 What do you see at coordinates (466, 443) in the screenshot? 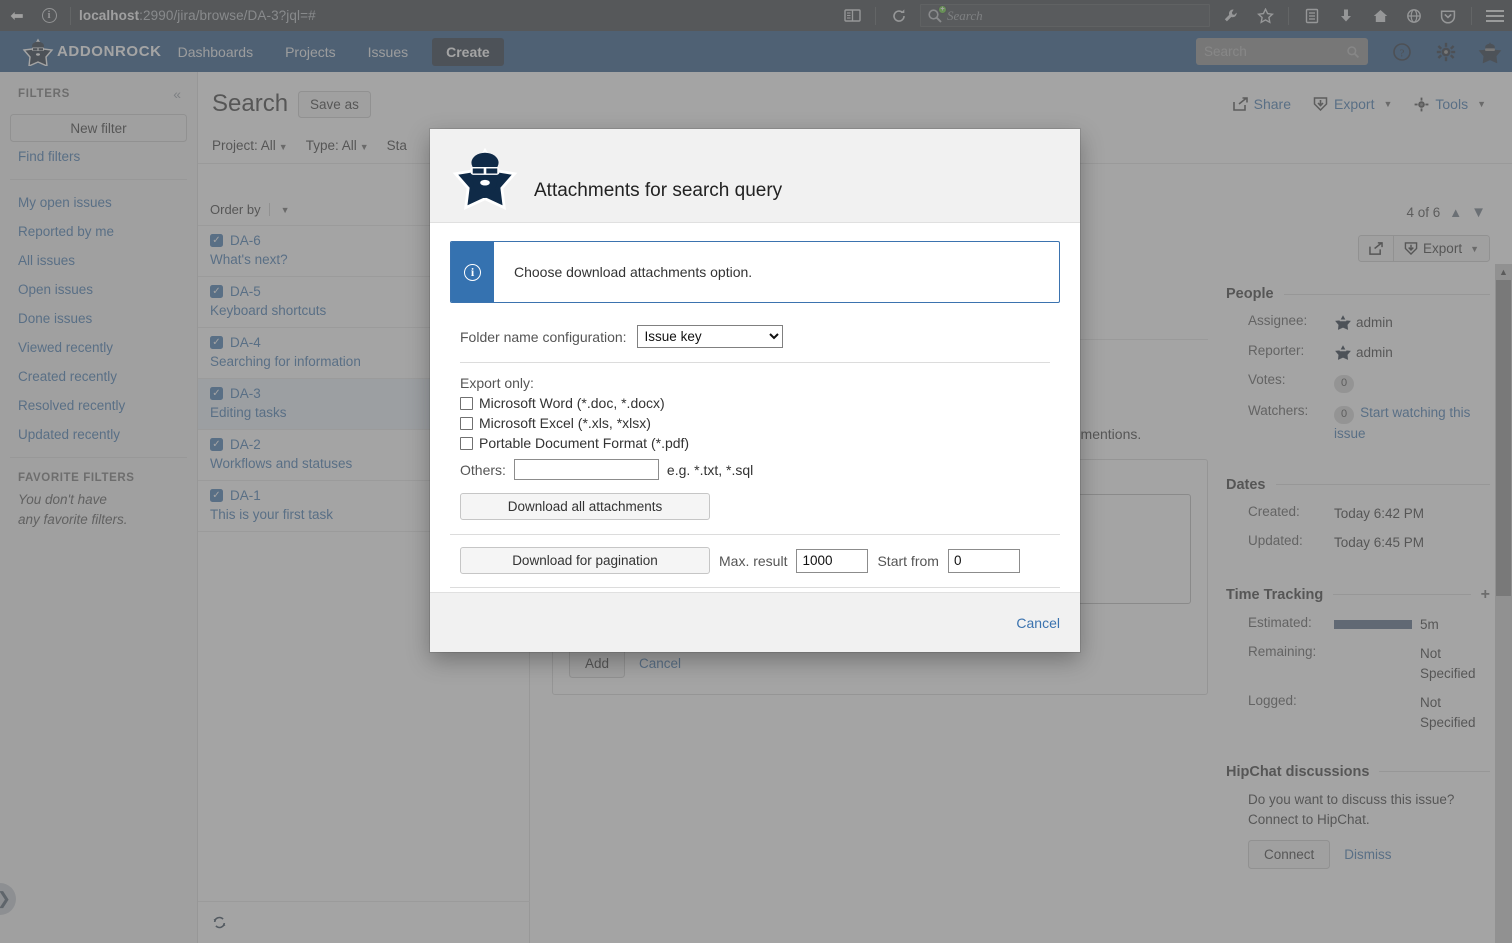
I see `pdf-checkbox` at bounding box center [466, 443].